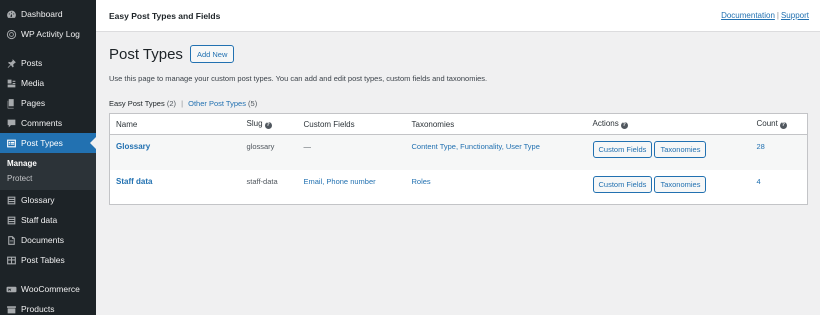 The image size is (820, 315). What do you see at coordinates (11, 14) in the screenshot?
I see `dashboard-icon` at bounding box center [11, 14].